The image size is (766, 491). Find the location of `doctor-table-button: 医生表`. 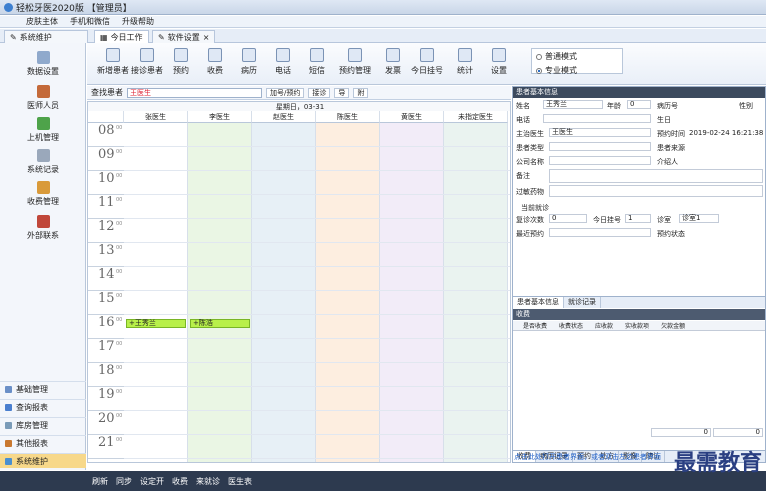

doctor-table-button: 医生表 is located at coordinates (240, 481).